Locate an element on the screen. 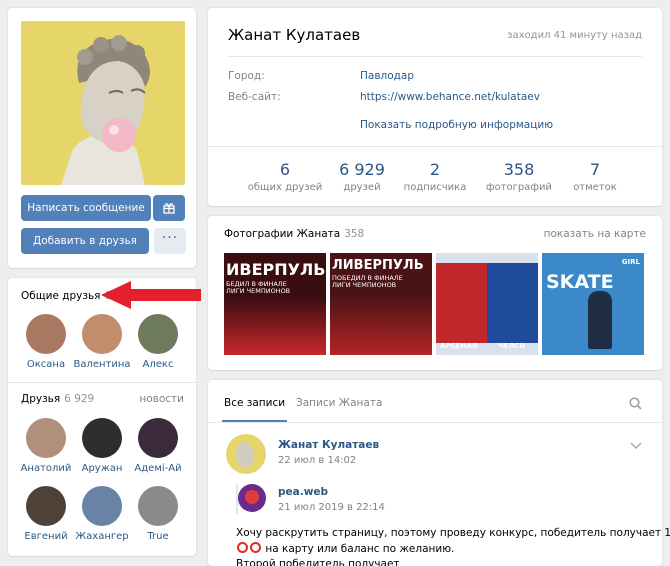 Image resolution: width=670 pixels, height=566 pixels. friend-item: Жахангер is located at coordinates (102, 514).